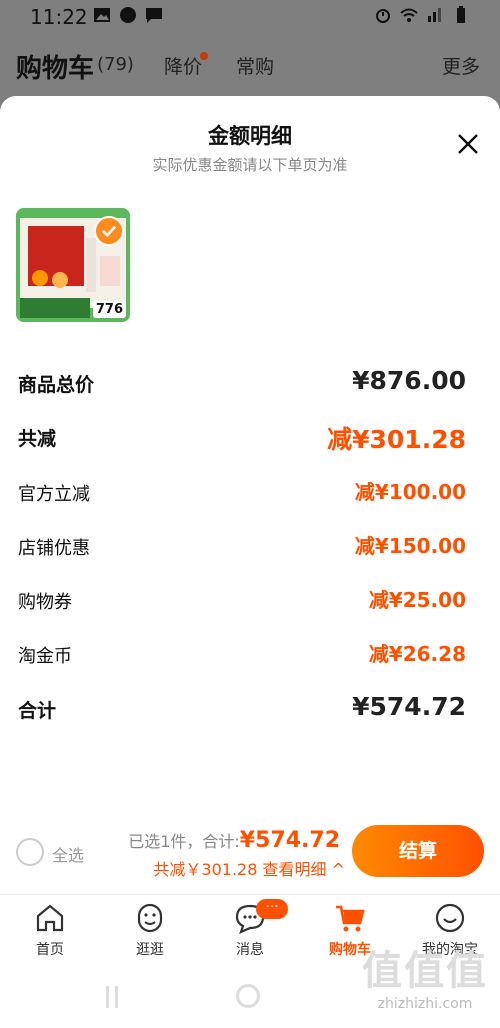 The width and height of the screenshot is (500, 1028). Describe the element at coordinates (450, 918) in the screenshot. I see `profile-icon` at that location.